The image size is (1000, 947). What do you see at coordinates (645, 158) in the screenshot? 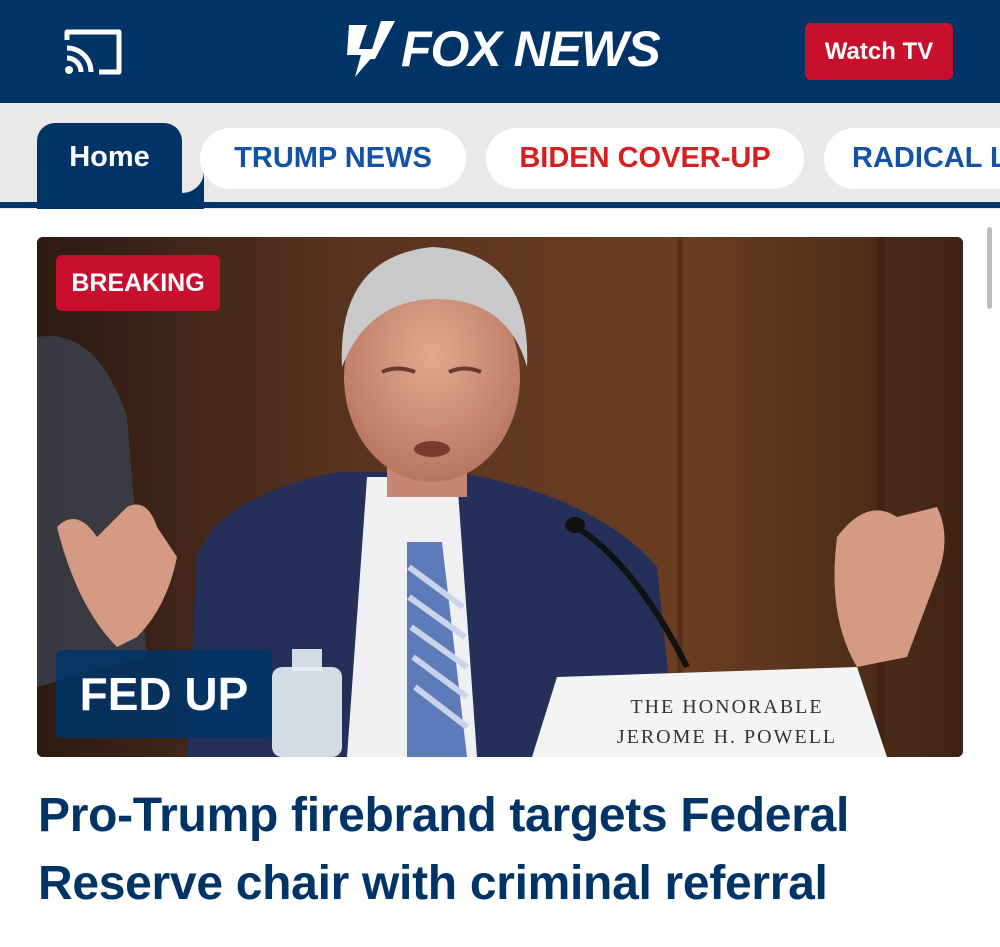
I see `tab-biden-cover-up: BIDEN COVER-UP` at bounding box center [645, 158].